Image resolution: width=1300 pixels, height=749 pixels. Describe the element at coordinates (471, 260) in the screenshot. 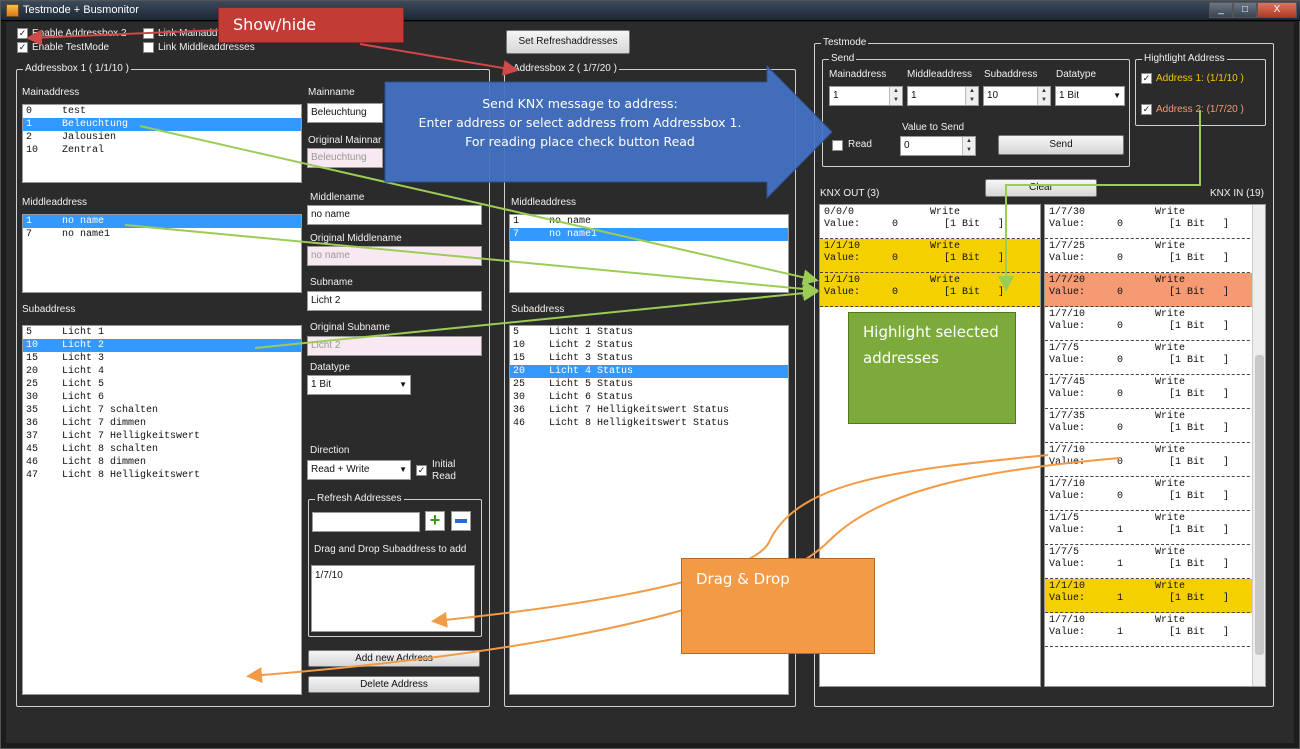

I see `arrow-middle-to-knx` at that location.